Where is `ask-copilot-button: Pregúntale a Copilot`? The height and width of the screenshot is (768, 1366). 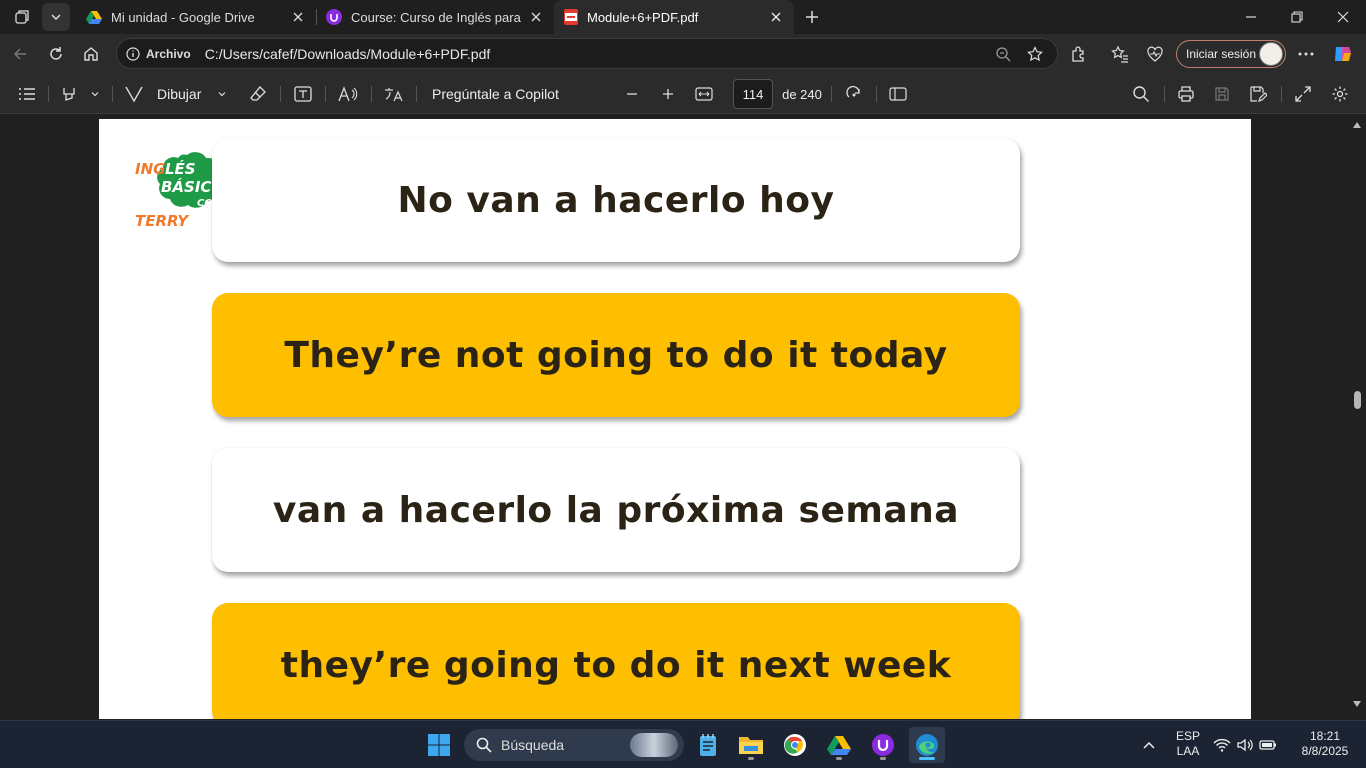 ask-copilot-button: Pregúntale a Copilot is located at coordinates (502, 94).